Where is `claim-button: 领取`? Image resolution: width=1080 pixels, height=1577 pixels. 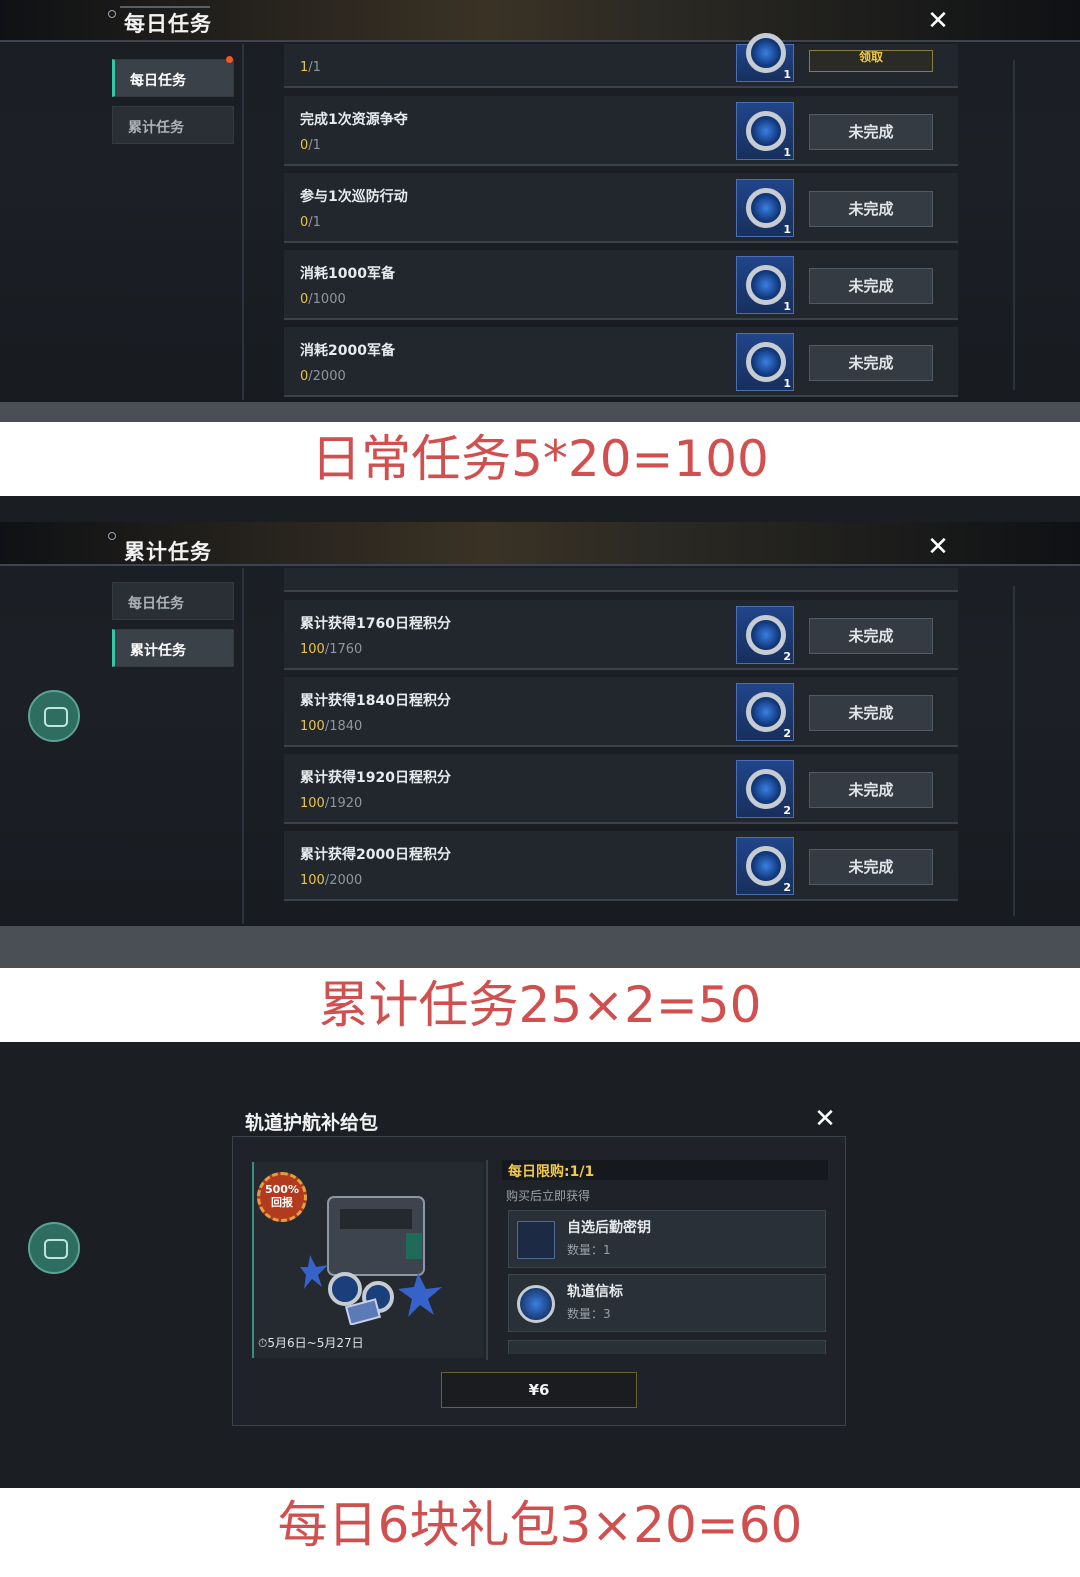 claim-button: 领取 is located at coordinates (871, 61).